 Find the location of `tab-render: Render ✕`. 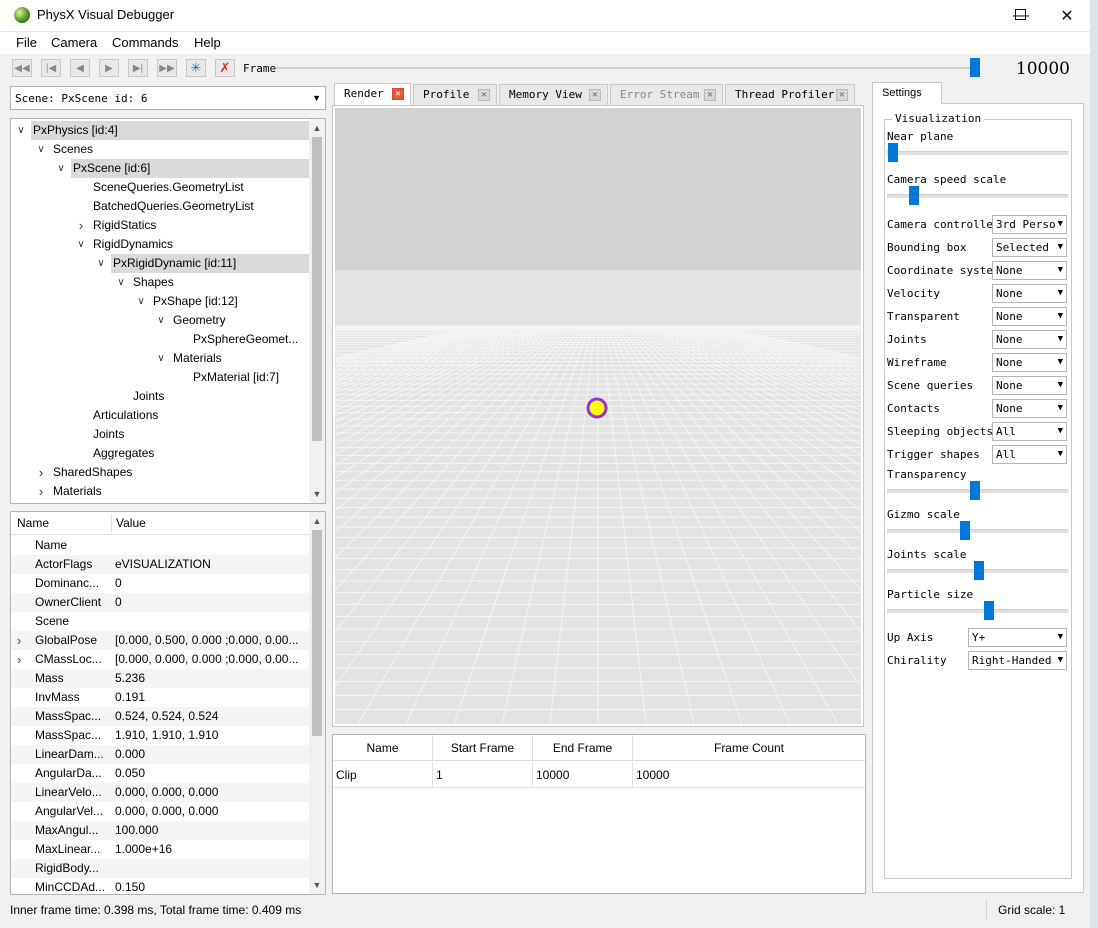

tab-render: Render ✕ is located at coordinates (372, 94).